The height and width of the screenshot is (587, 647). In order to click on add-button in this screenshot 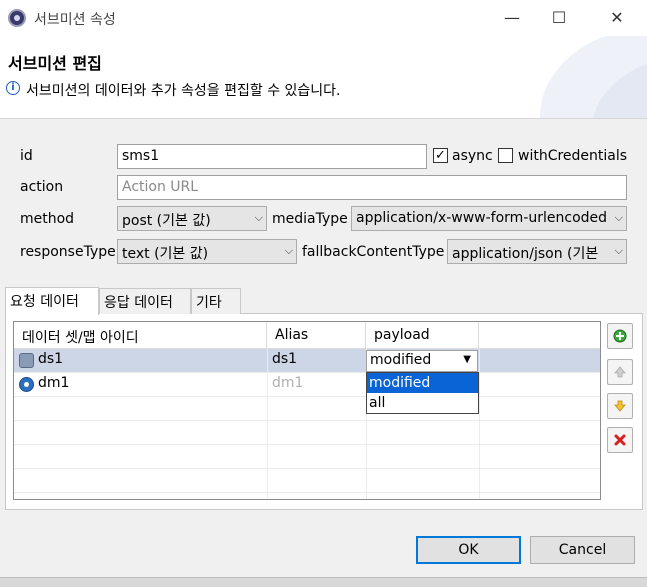, I will do `click(620, 336)`.